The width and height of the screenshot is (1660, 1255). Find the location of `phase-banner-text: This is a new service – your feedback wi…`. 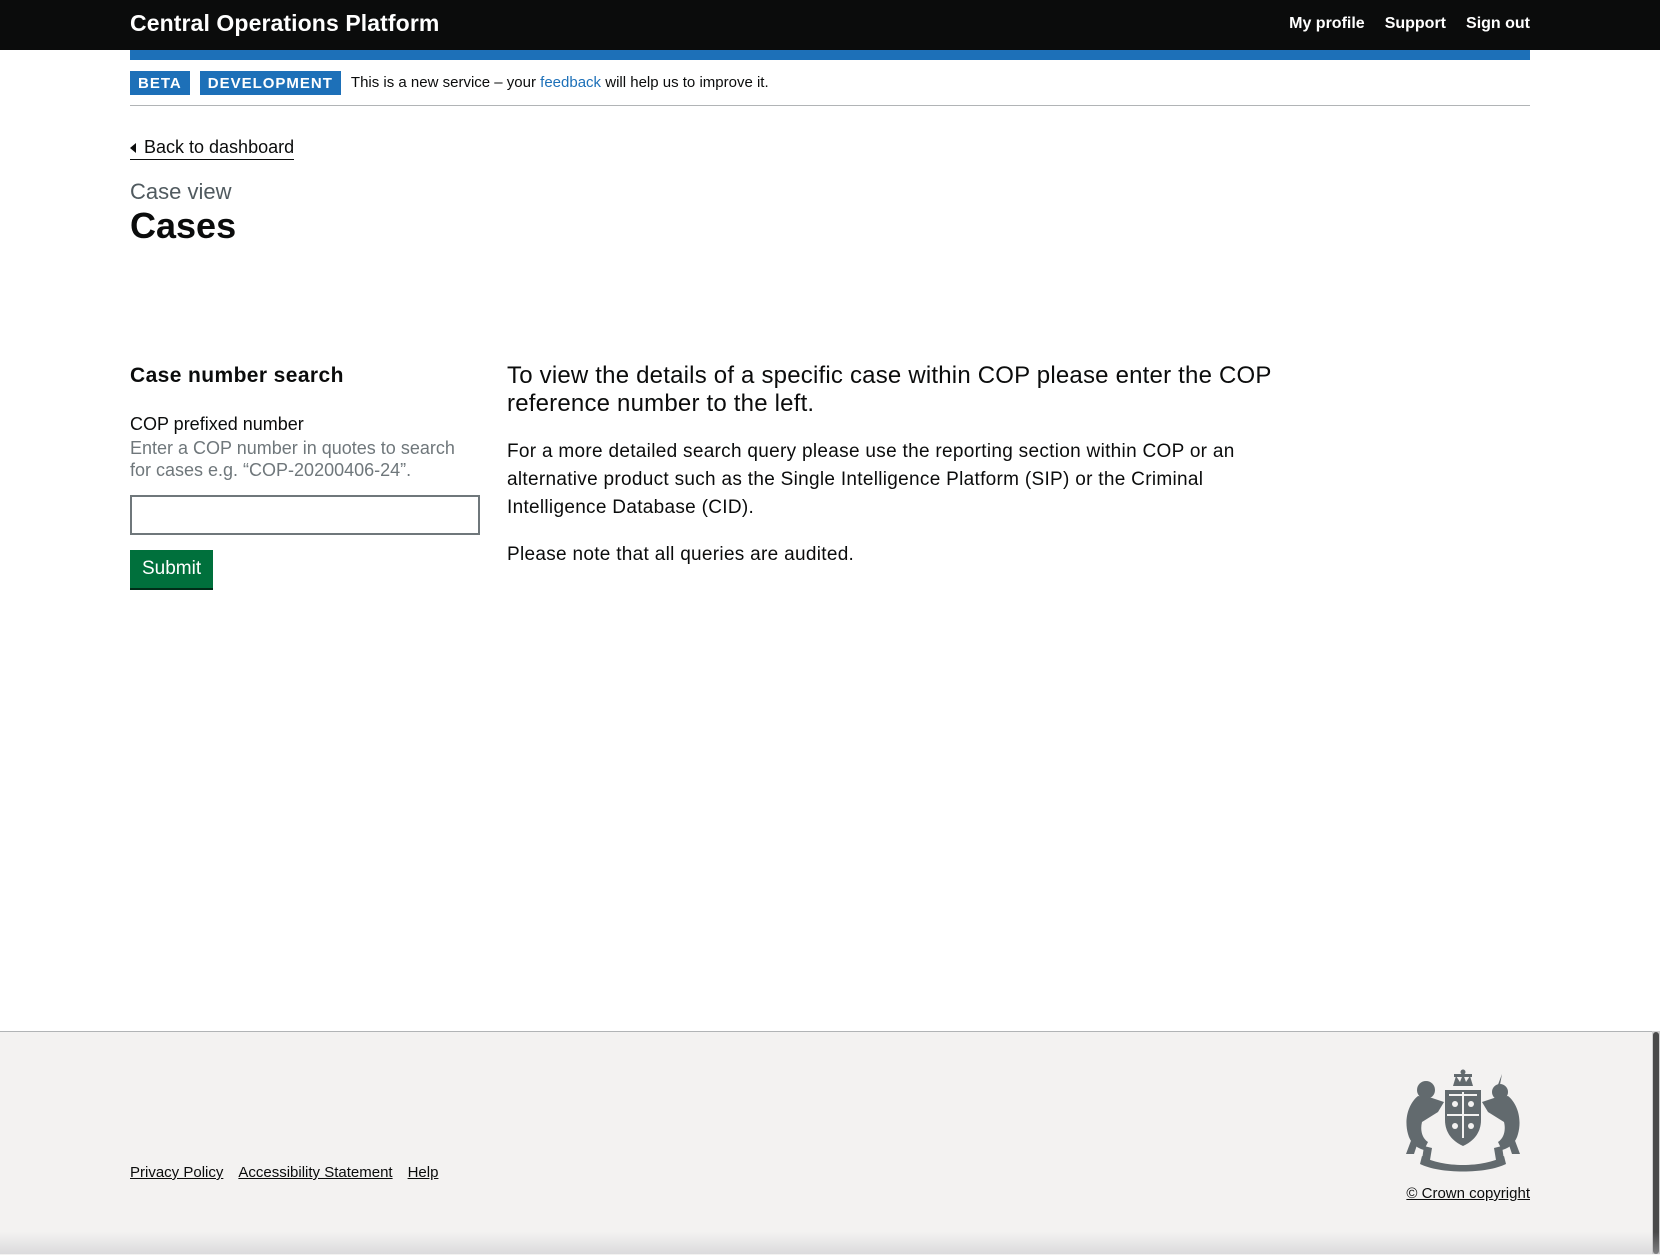

phase-banner-text: This is a new service – your feedback wi… is located at coordinates (560, 82).